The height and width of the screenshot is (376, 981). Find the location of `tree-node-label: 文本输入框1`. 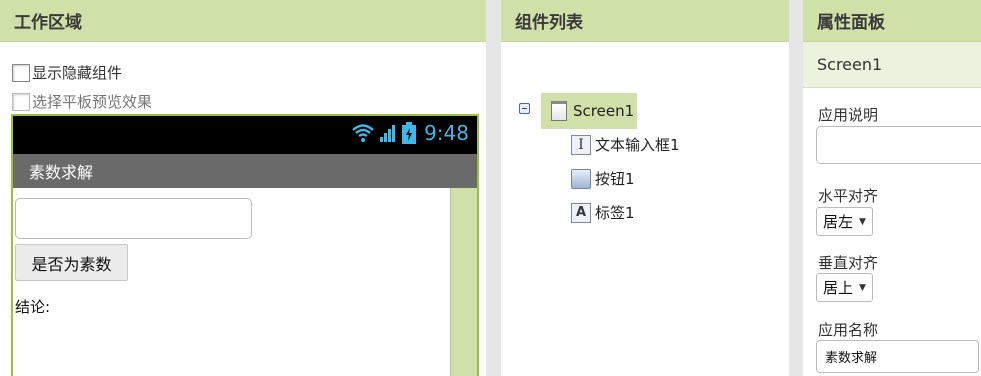

tree-node-label: 文本输入框1 is located at coordinates (637, 145).